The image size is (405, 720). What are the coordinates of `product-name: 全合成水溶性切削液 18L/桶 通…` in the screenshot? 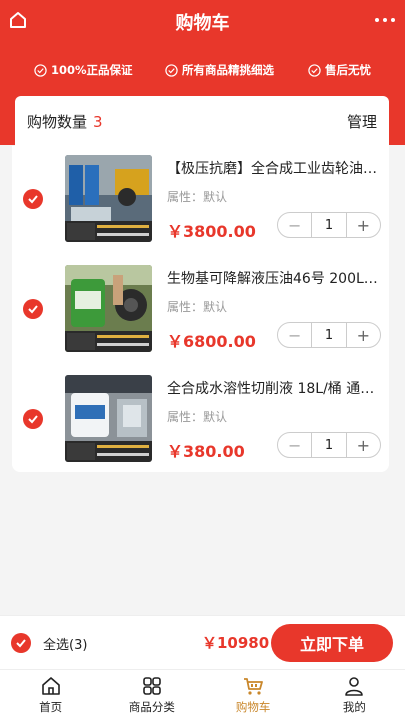 It's located at (274, 388).